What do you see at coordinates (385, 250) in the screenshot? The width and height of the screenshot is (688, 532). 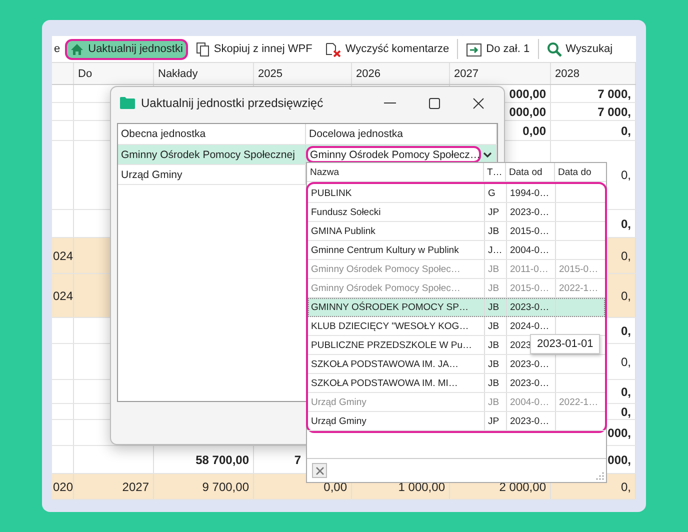 I see `table-cell: Gminne Centrum Kultury w Publink` at bounding box center [385, 250].